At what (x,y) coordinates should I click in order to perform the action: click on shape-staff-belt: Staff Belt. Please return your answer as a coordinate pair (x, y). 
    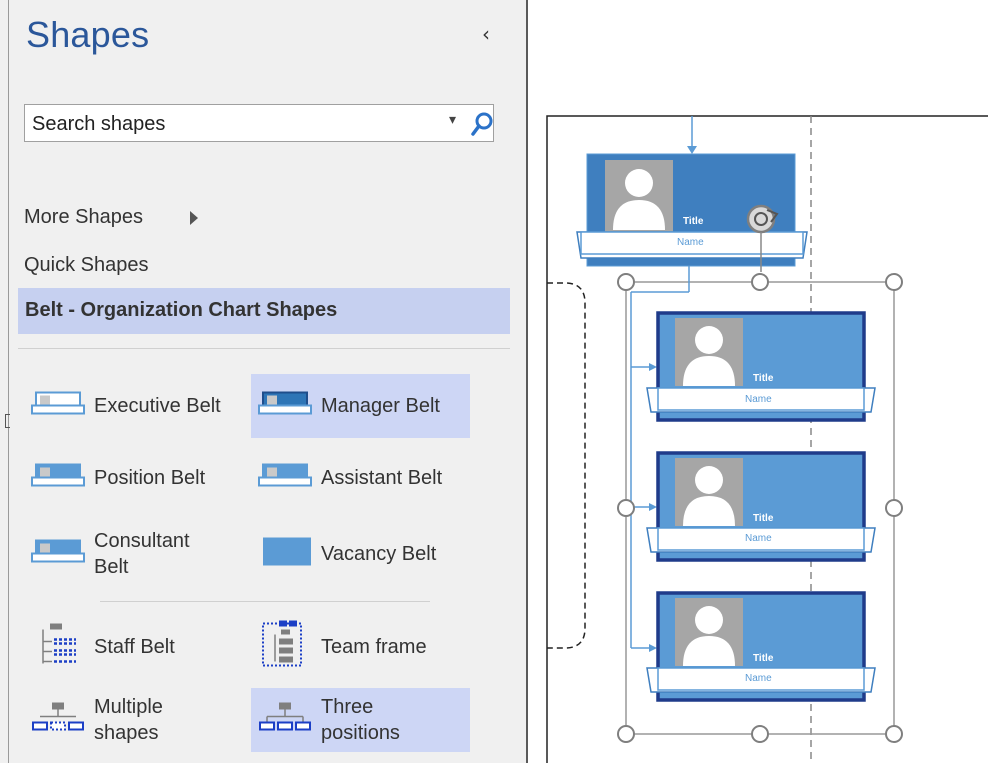
    Looking at the image, I should click on (134, 647).